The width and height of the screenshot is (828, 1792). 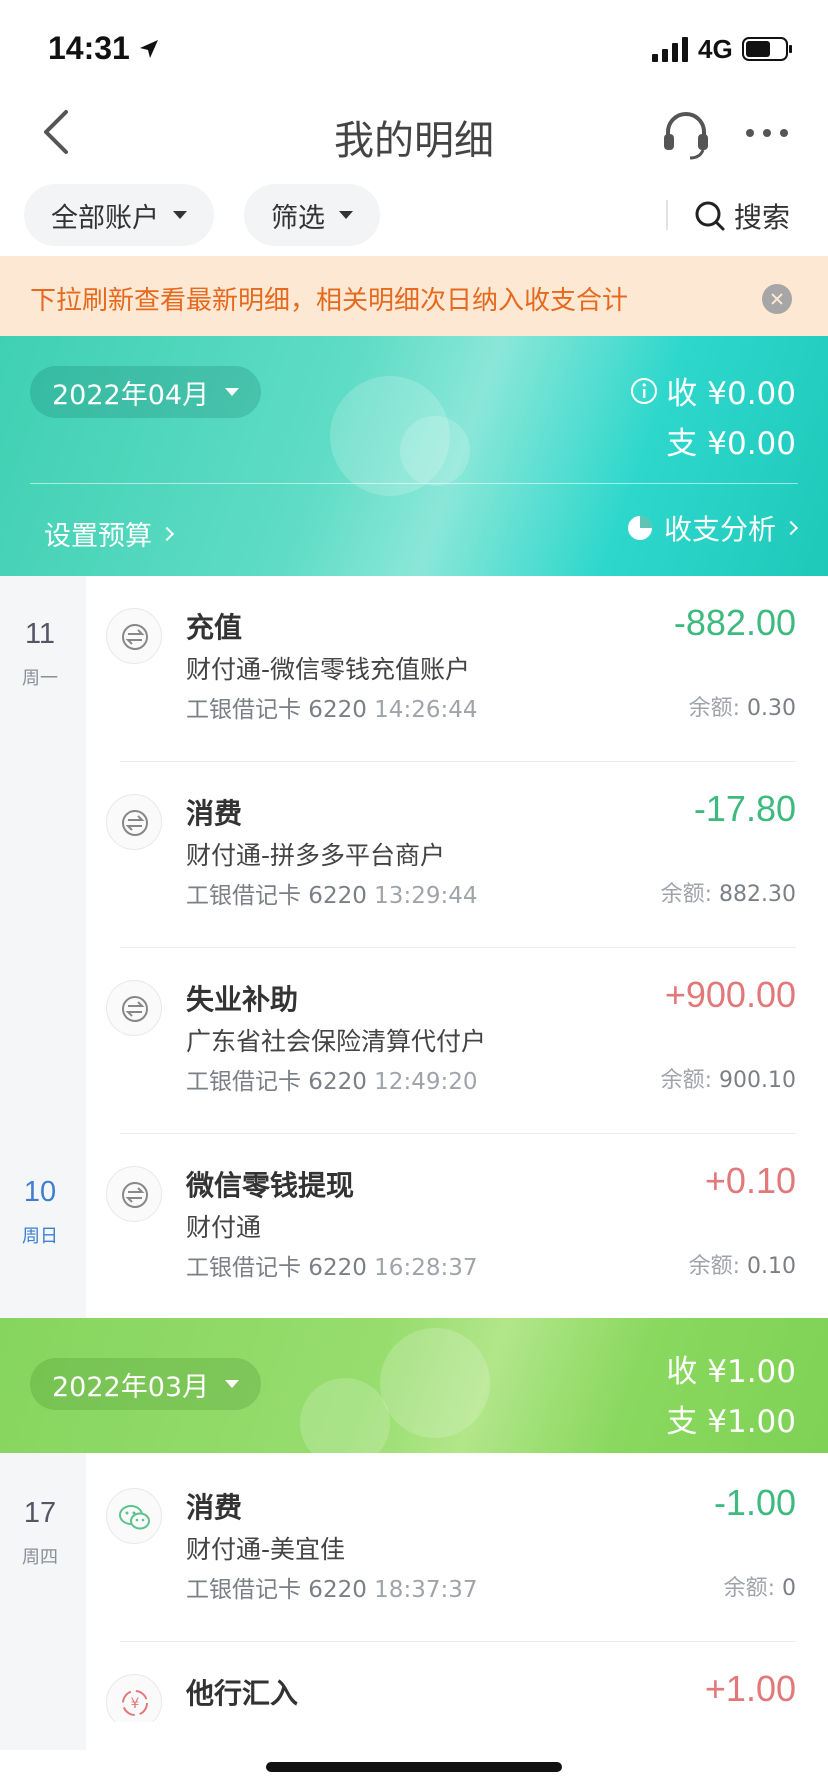 What do you see at coordinates (242, 999) in the screenshot?
I see `transaction-title: 失业补助` at bounding box center [242, 999].